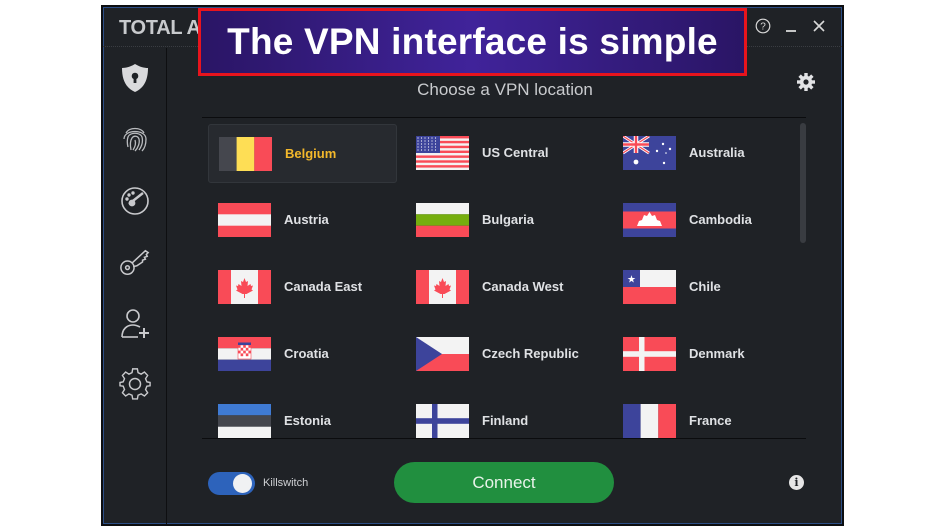  I want to click on caption-text: The VPN interface is simple, so click(472, 41).